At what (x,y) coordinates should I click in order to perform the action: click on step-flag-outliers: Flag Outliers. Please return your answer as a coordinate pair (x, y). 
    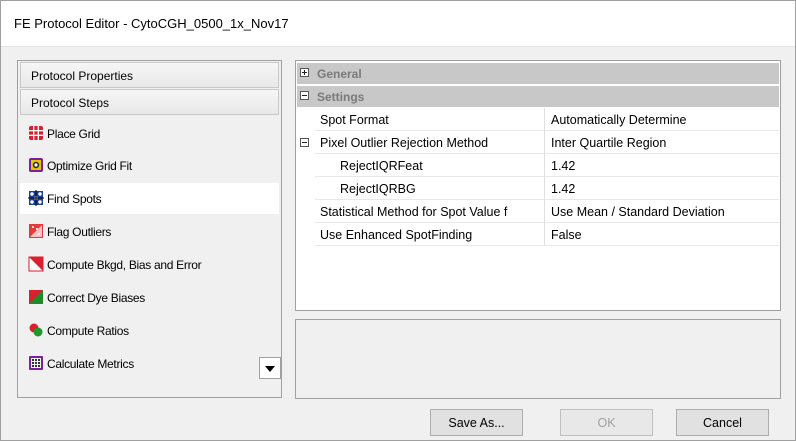
    Looking at the image, I should click on (149, 231).